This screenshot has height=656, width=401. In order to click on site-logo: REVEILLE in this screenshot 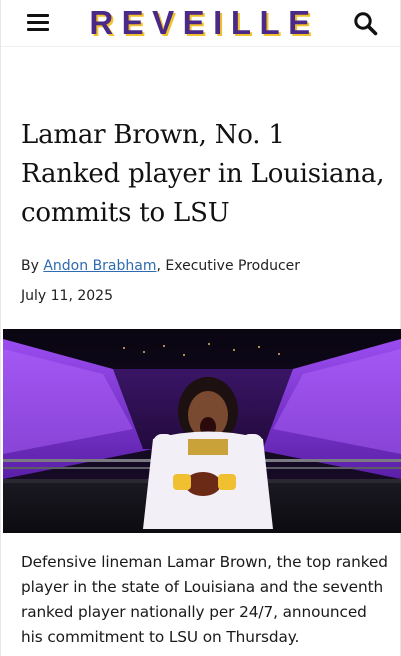, I will do `click(204, 23)`.